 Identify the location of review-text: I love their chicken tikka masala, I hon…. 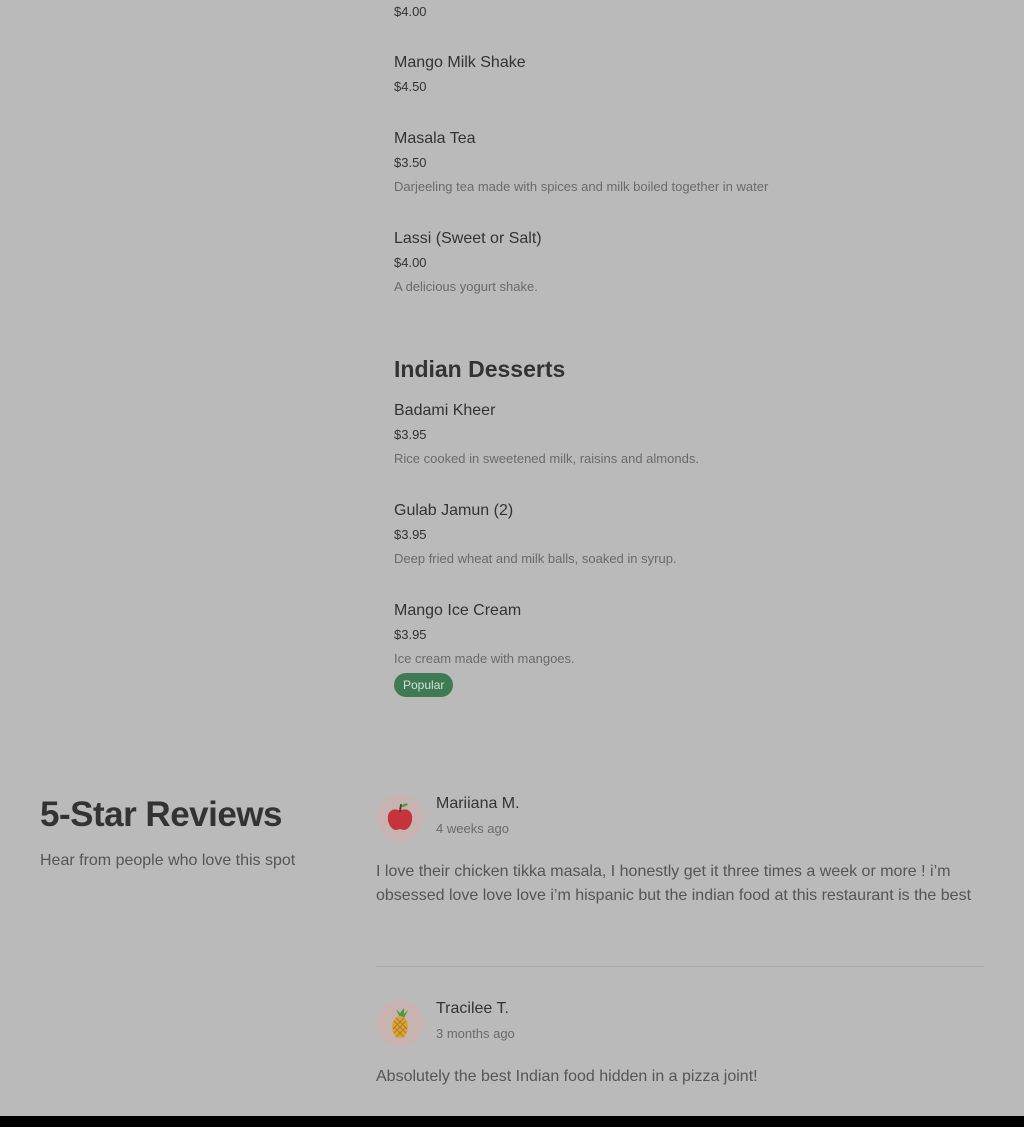
(674, 883).